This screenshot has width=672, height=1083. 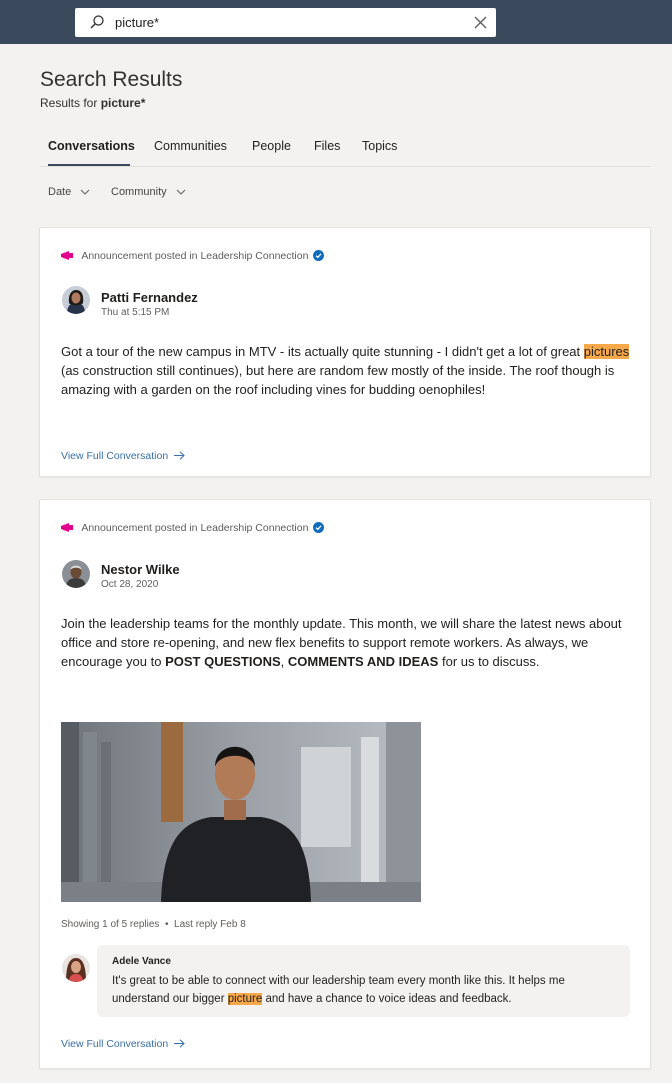 What do you see at coordinates (141, 961) in the screenshot?
I see `reply-author: Adele Vance` at bounding box center [141, 961].